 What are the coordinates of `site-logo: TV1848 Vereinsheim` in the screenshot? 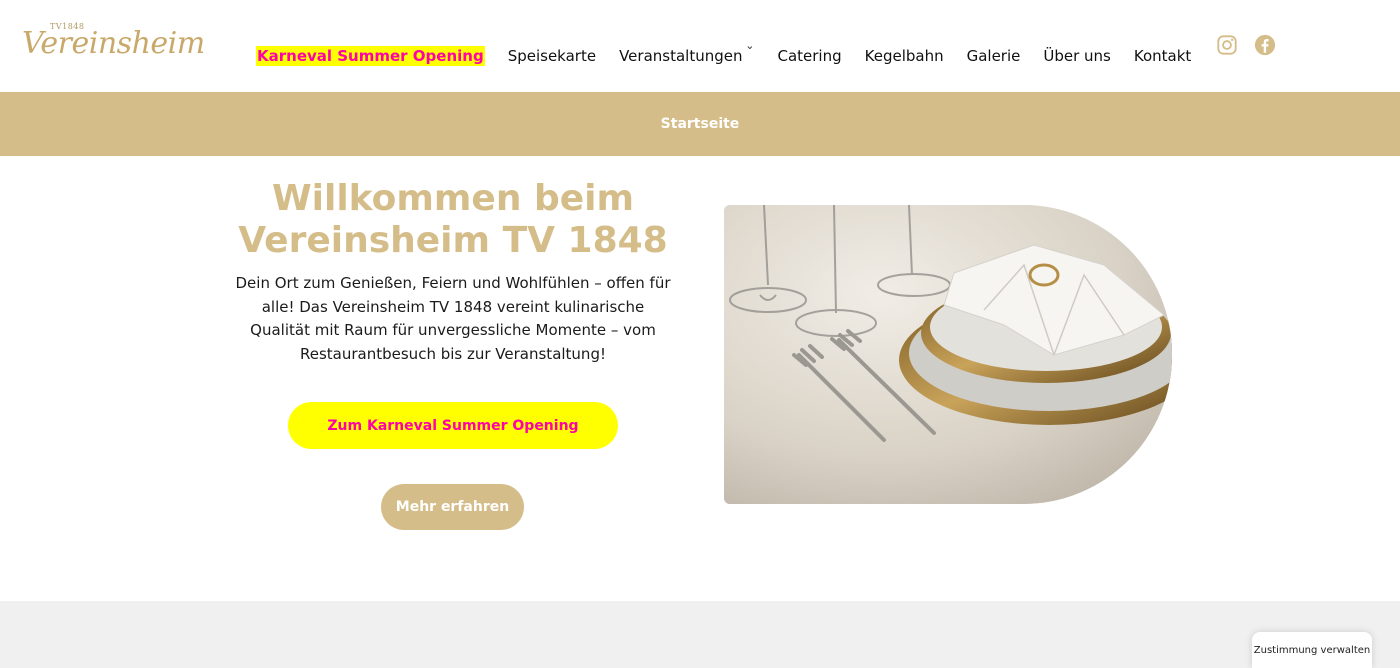 It's located at (113, 46).